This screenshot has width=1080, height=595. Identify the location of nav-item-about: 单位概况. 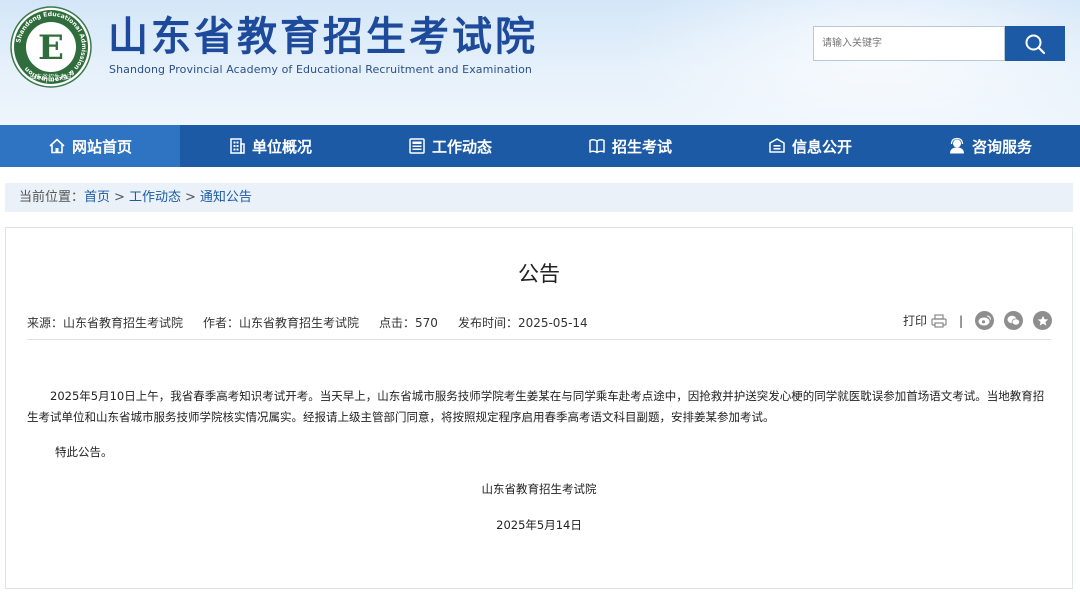
(270, 146).